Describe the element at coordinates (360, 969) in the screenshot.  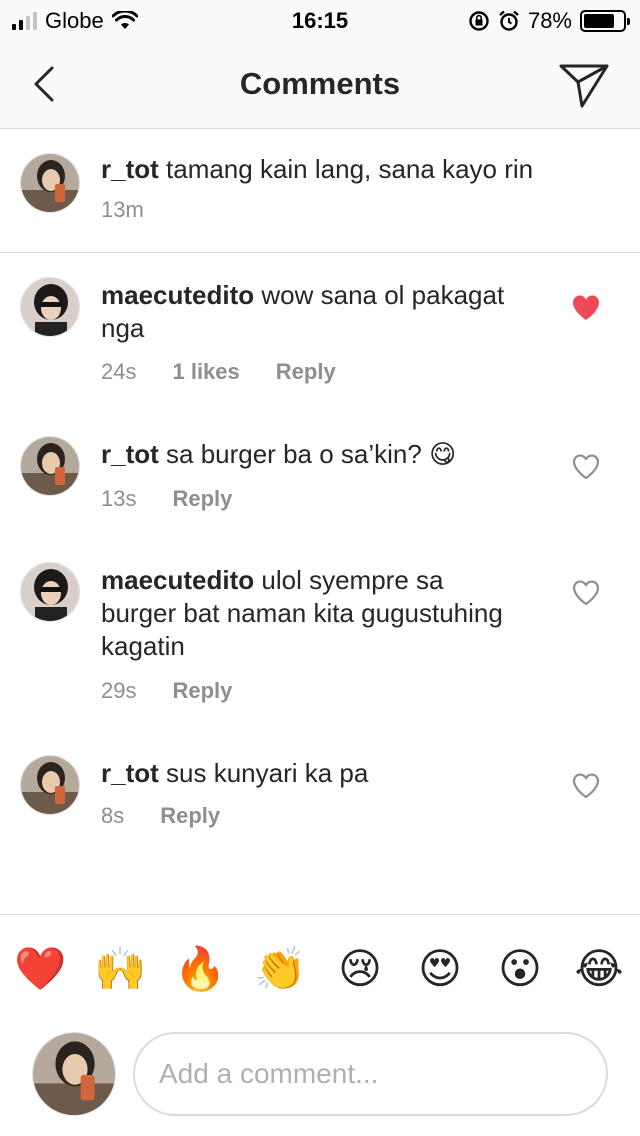
I see `crying-face-emoji-icon: 😢` at that location.